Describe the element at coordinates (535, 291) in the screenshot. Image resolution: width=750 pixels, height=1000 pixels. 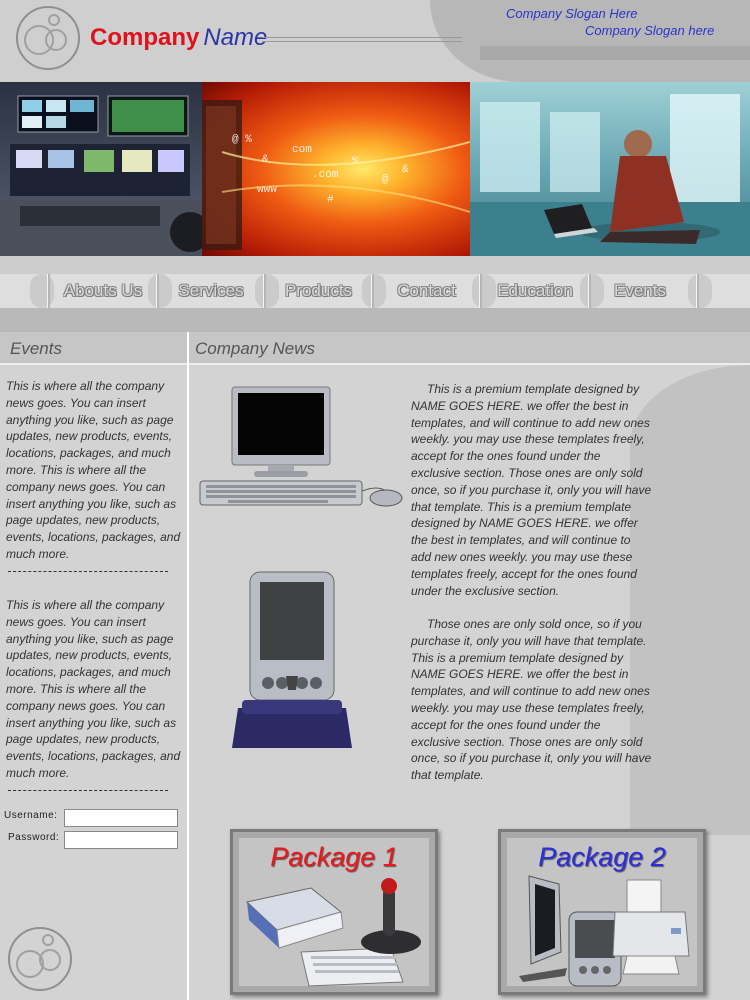
I see `nav-item-education: Education` at that location.